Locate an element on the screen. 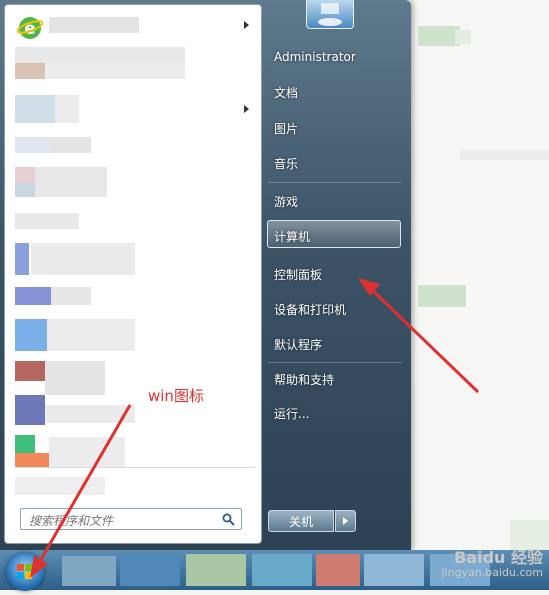 This screenshot has width=549, height=595. menu-item-administrator: Administrator is located at coordinates (315, 57).